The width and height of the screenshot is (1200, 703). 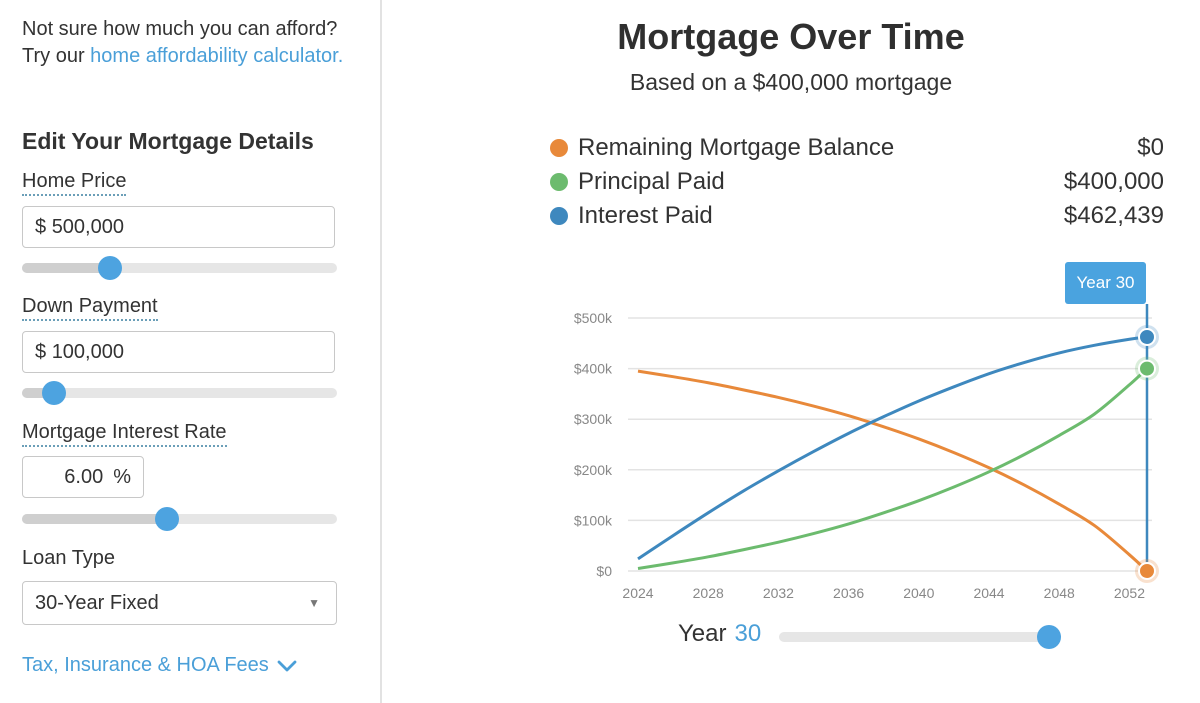 I want to click on interest-rate-input: 6.00%, so click(x=83, y=477).